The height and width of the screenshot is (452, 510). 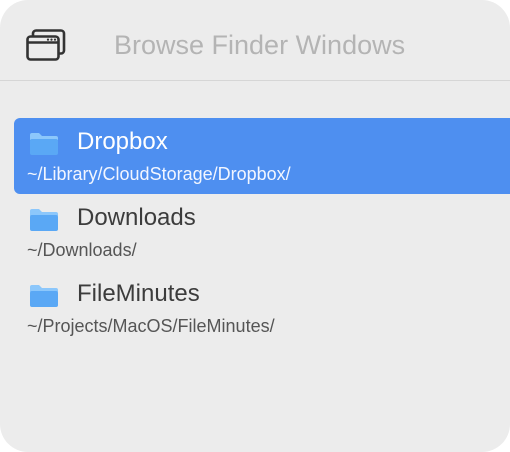 What do you see at coordinates (122, 141) in the screenshot?
I see `item-name: Dropbox` at bounding box center [122, 141].